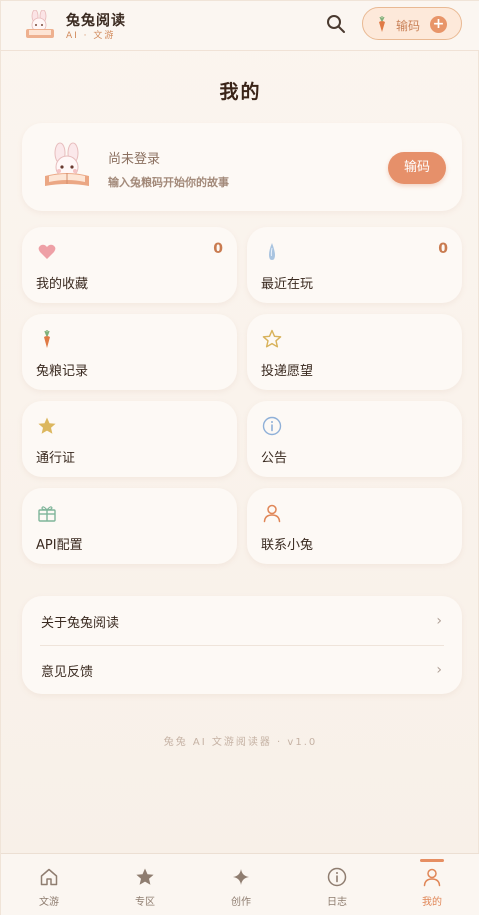  Describe the element at coordinates (49, 877) in the screenshot. I see `home-icon` at that location.